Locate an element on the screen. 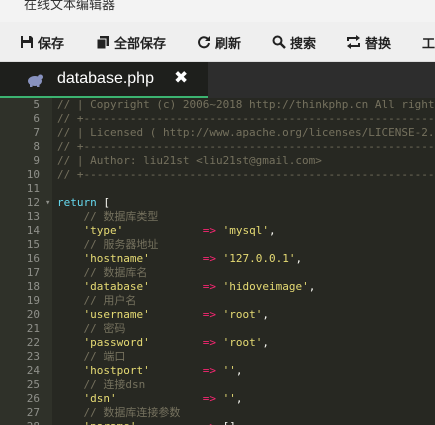  code-line: 'password' => 'root', is located at coordinates (163, 343).